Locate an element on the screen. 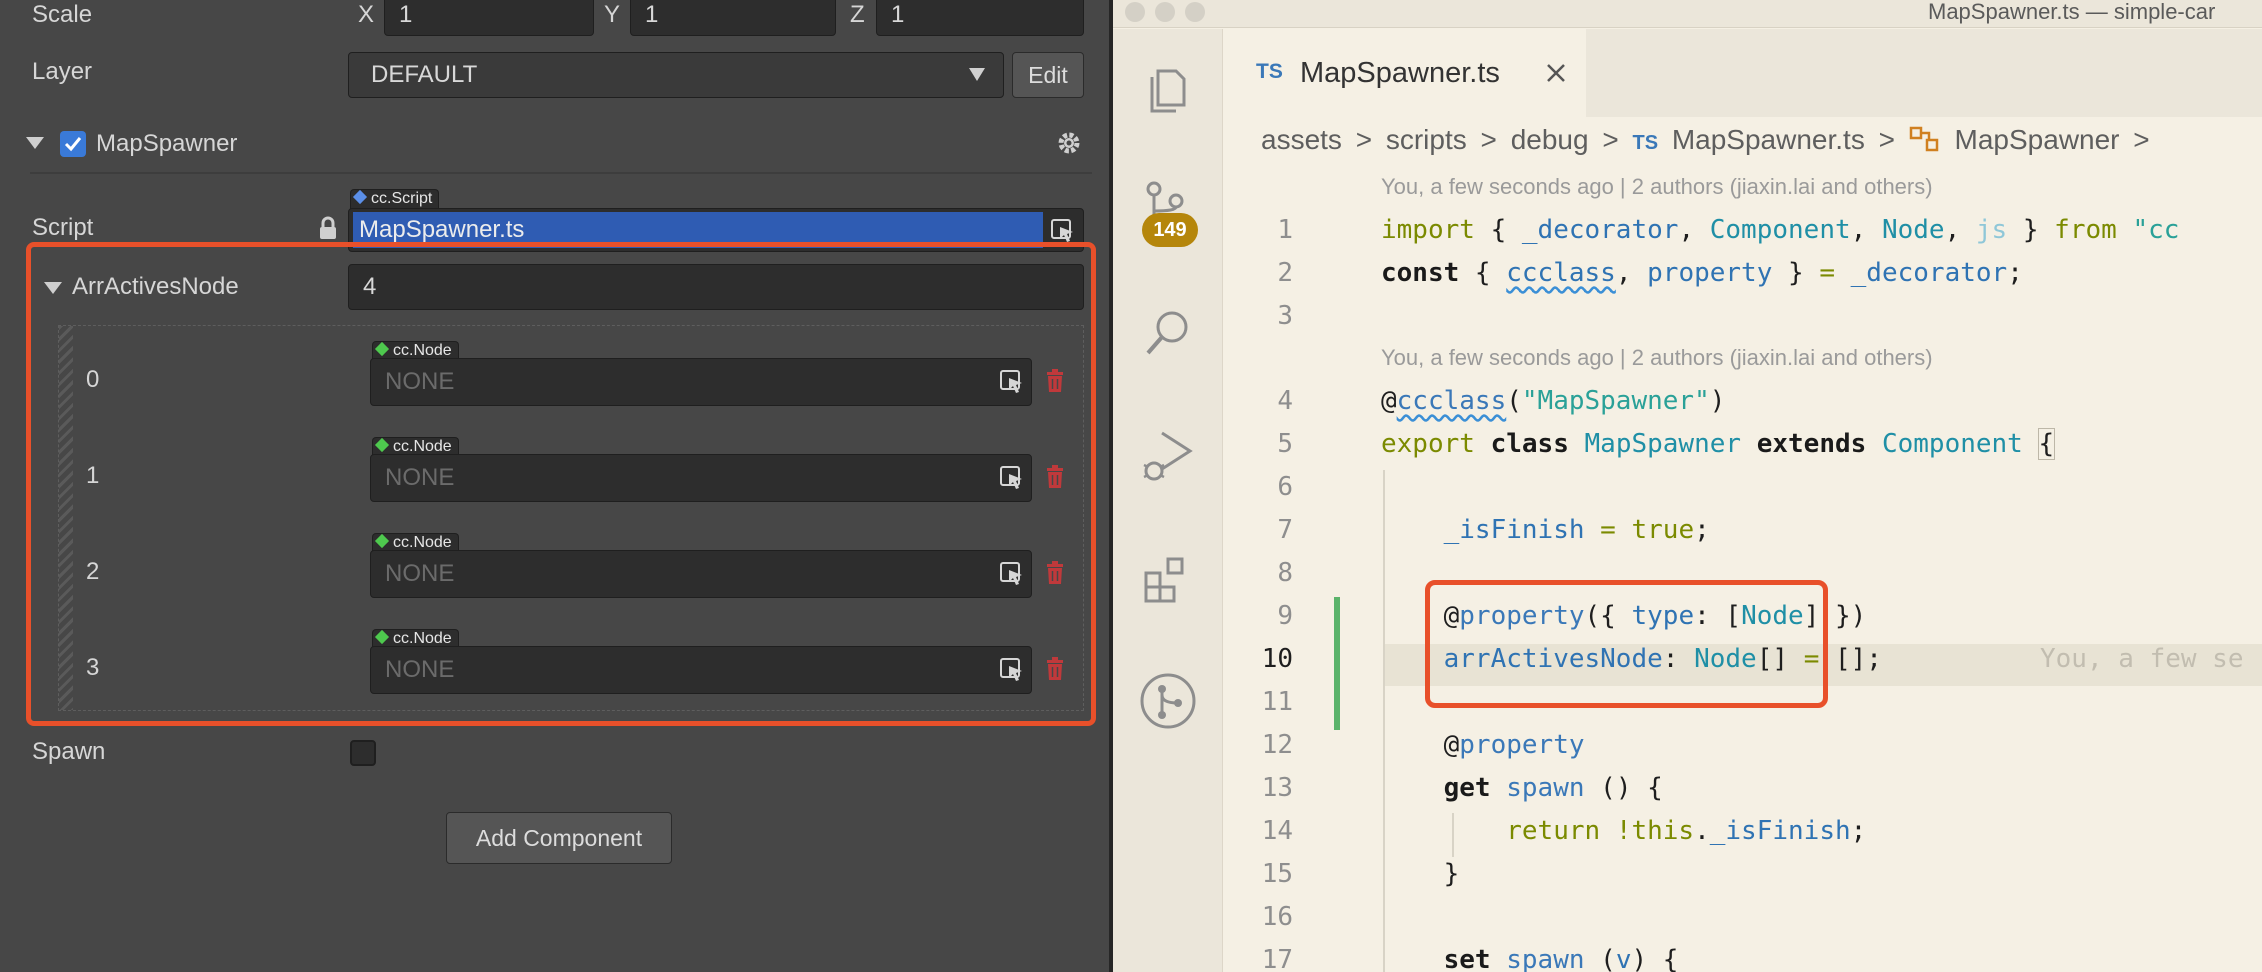 The image size is (2262, 972). script-type-text: cc.Script is located at coordinates (402, 198).